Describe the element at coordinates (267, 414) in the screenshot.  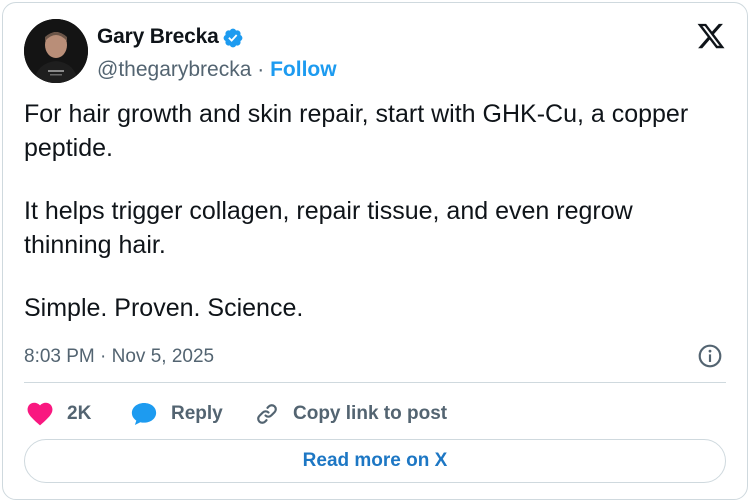
I see `link-icon` at that location.